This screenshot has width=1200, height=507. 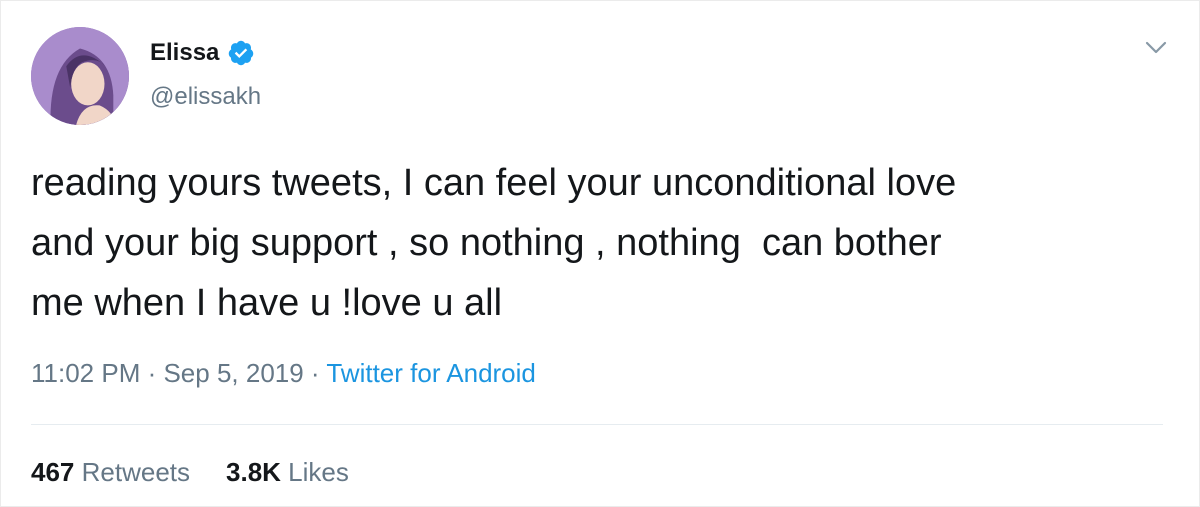 I want to click on retweets-stat: 467 Retweets, so click(x=110, y=472).